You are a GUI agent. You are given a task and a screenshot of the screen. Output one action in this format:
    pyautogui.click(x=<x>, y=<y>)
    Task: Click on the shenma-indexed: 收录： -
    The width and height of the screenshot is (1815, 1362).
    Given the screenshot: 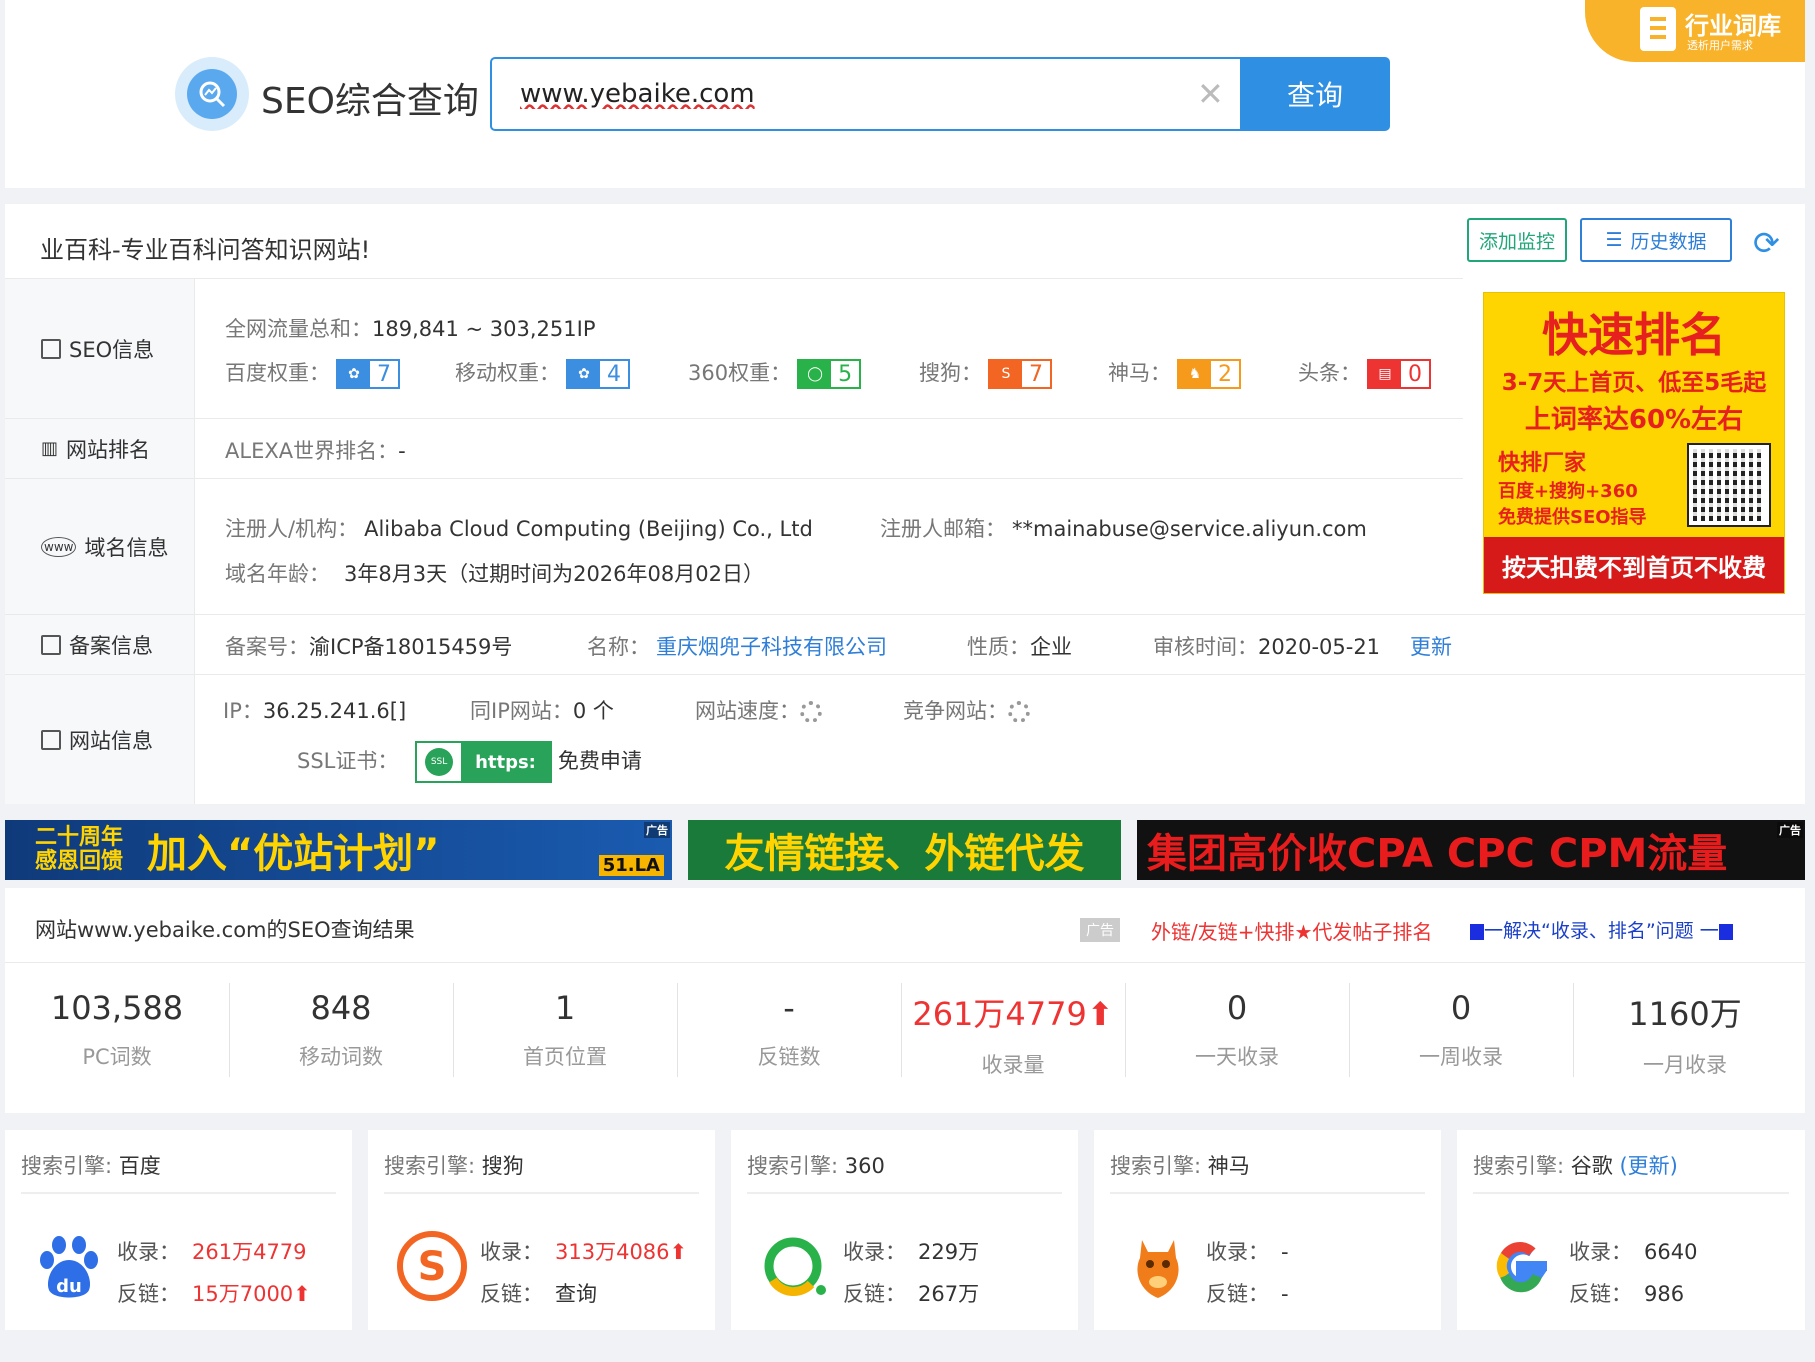 What is the action you would take?
    pyautogui.click(x=1247, y=1251)
    